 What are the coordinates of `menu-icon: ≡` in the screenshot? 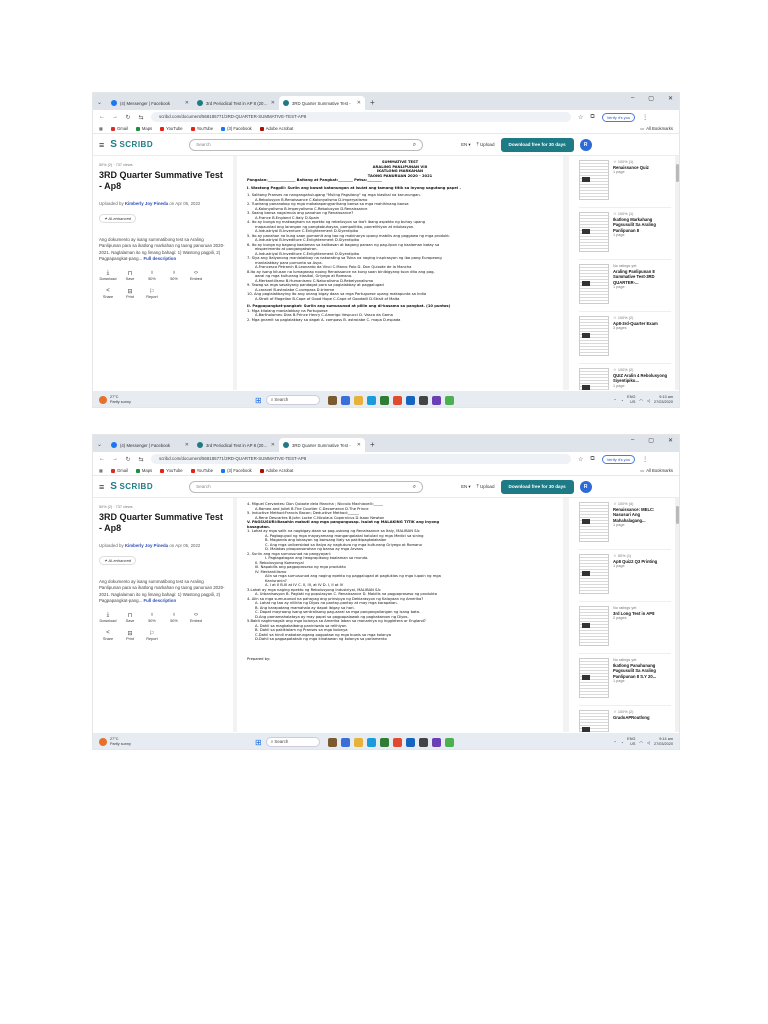 It's located at (101, 487).